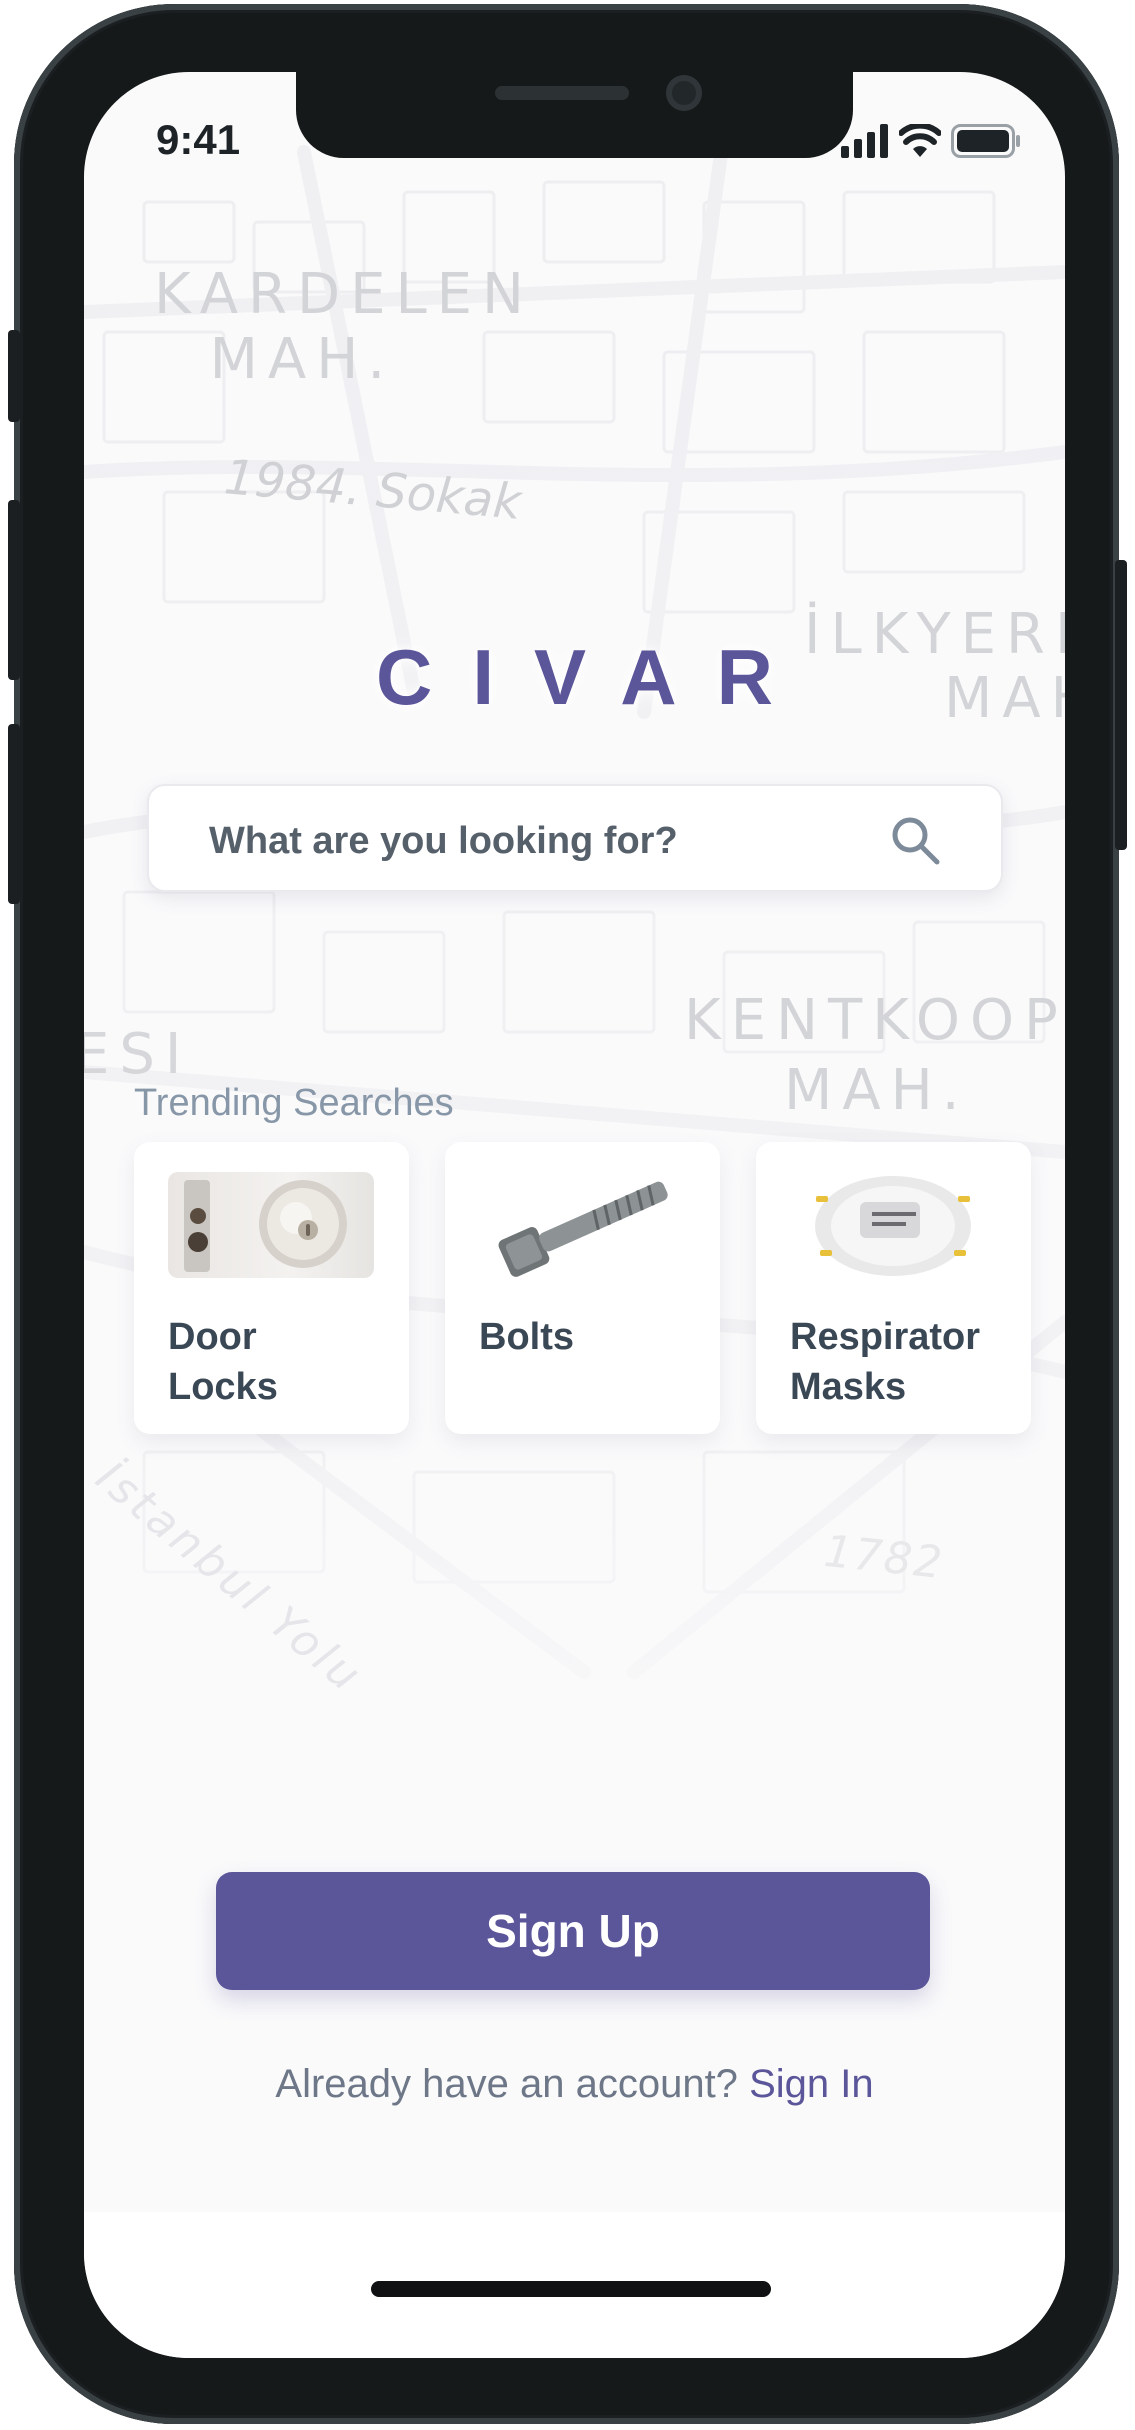 The image size is (1135, 2430). I want to click on sign-in-row: Already have an account? Sign In, so click(574, 2084).